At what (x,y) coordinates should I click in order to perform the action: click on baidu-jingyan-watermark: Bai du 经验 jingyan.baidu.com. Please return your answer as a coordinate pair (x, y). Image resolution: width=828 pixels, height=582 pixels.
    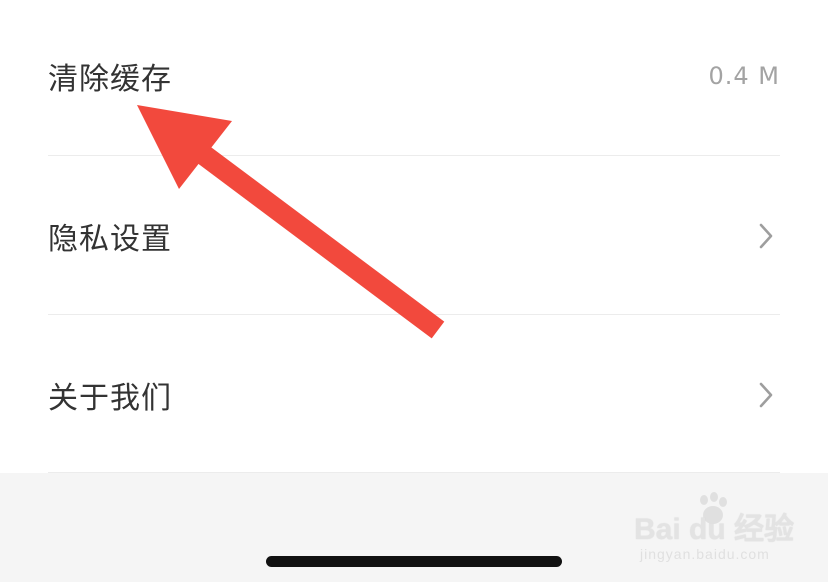
    Looking at the image, I should click on (724, 531).